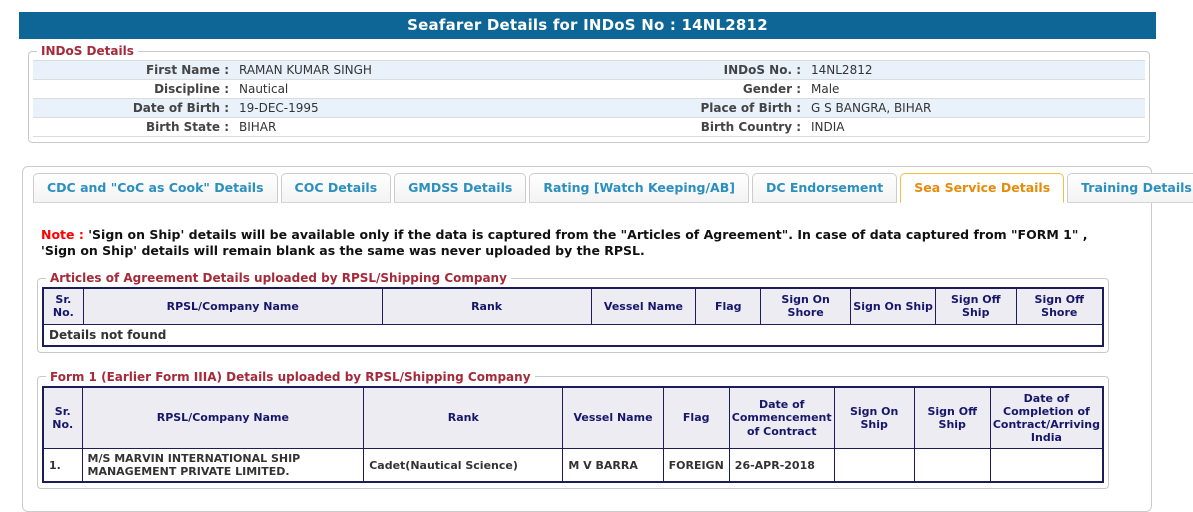  Describe the element at coordinates (62, 465) in the screenshot. I see `cell-sr-no: 1.` at that location.